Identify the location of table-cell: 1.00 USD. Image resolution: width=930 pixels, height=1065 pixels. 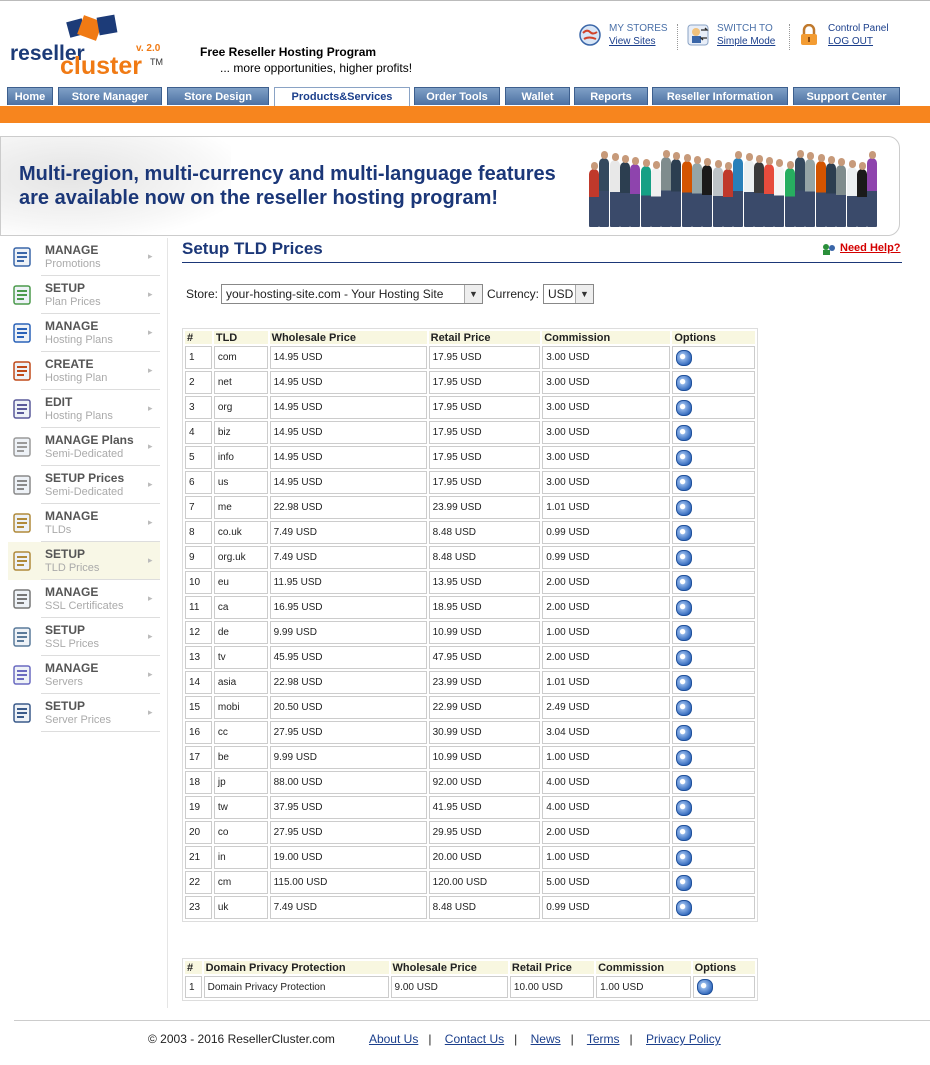
(643, 987).